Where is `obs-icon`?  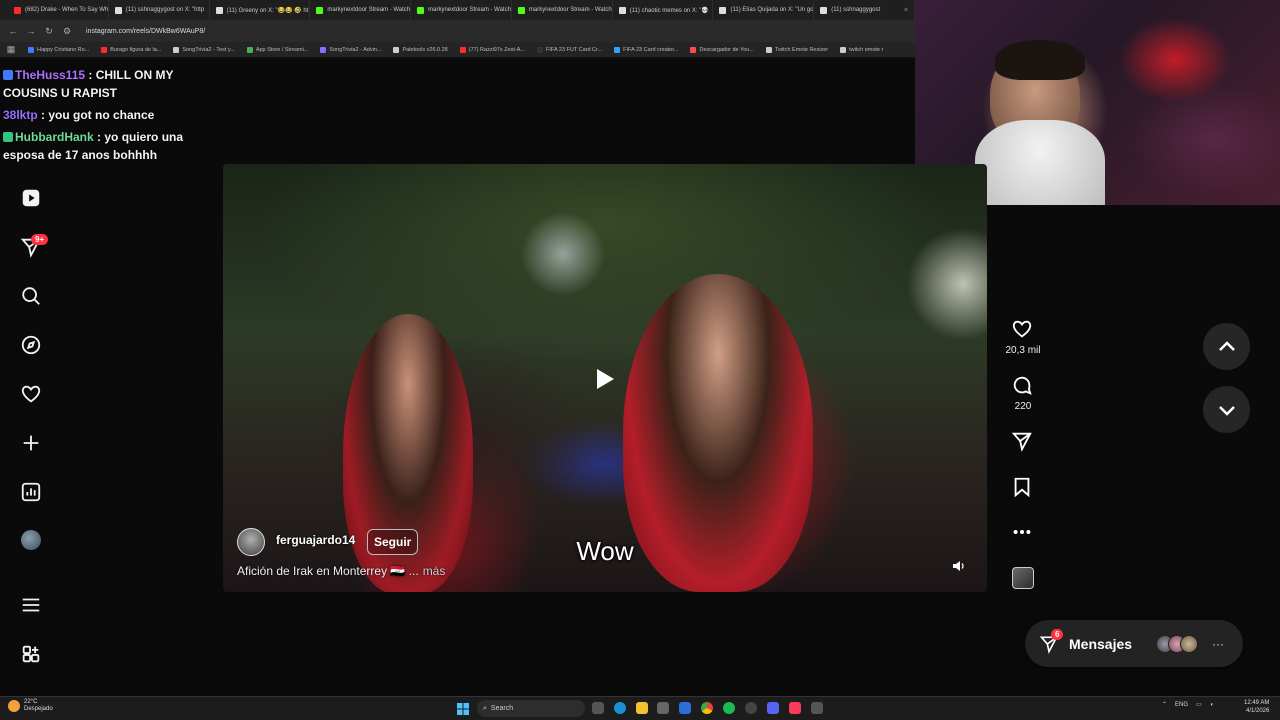 obs-icon is located at coordinates (751, 708).